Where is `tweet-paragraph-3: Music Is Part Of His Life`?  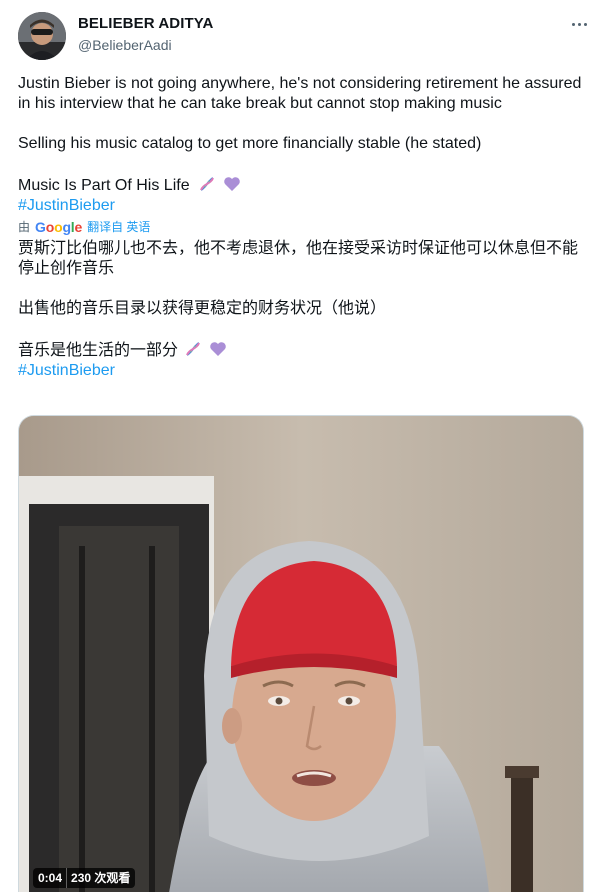 tweet-paragraph-3: Music Is Part Of His Life is located at coordinates (104, 185).